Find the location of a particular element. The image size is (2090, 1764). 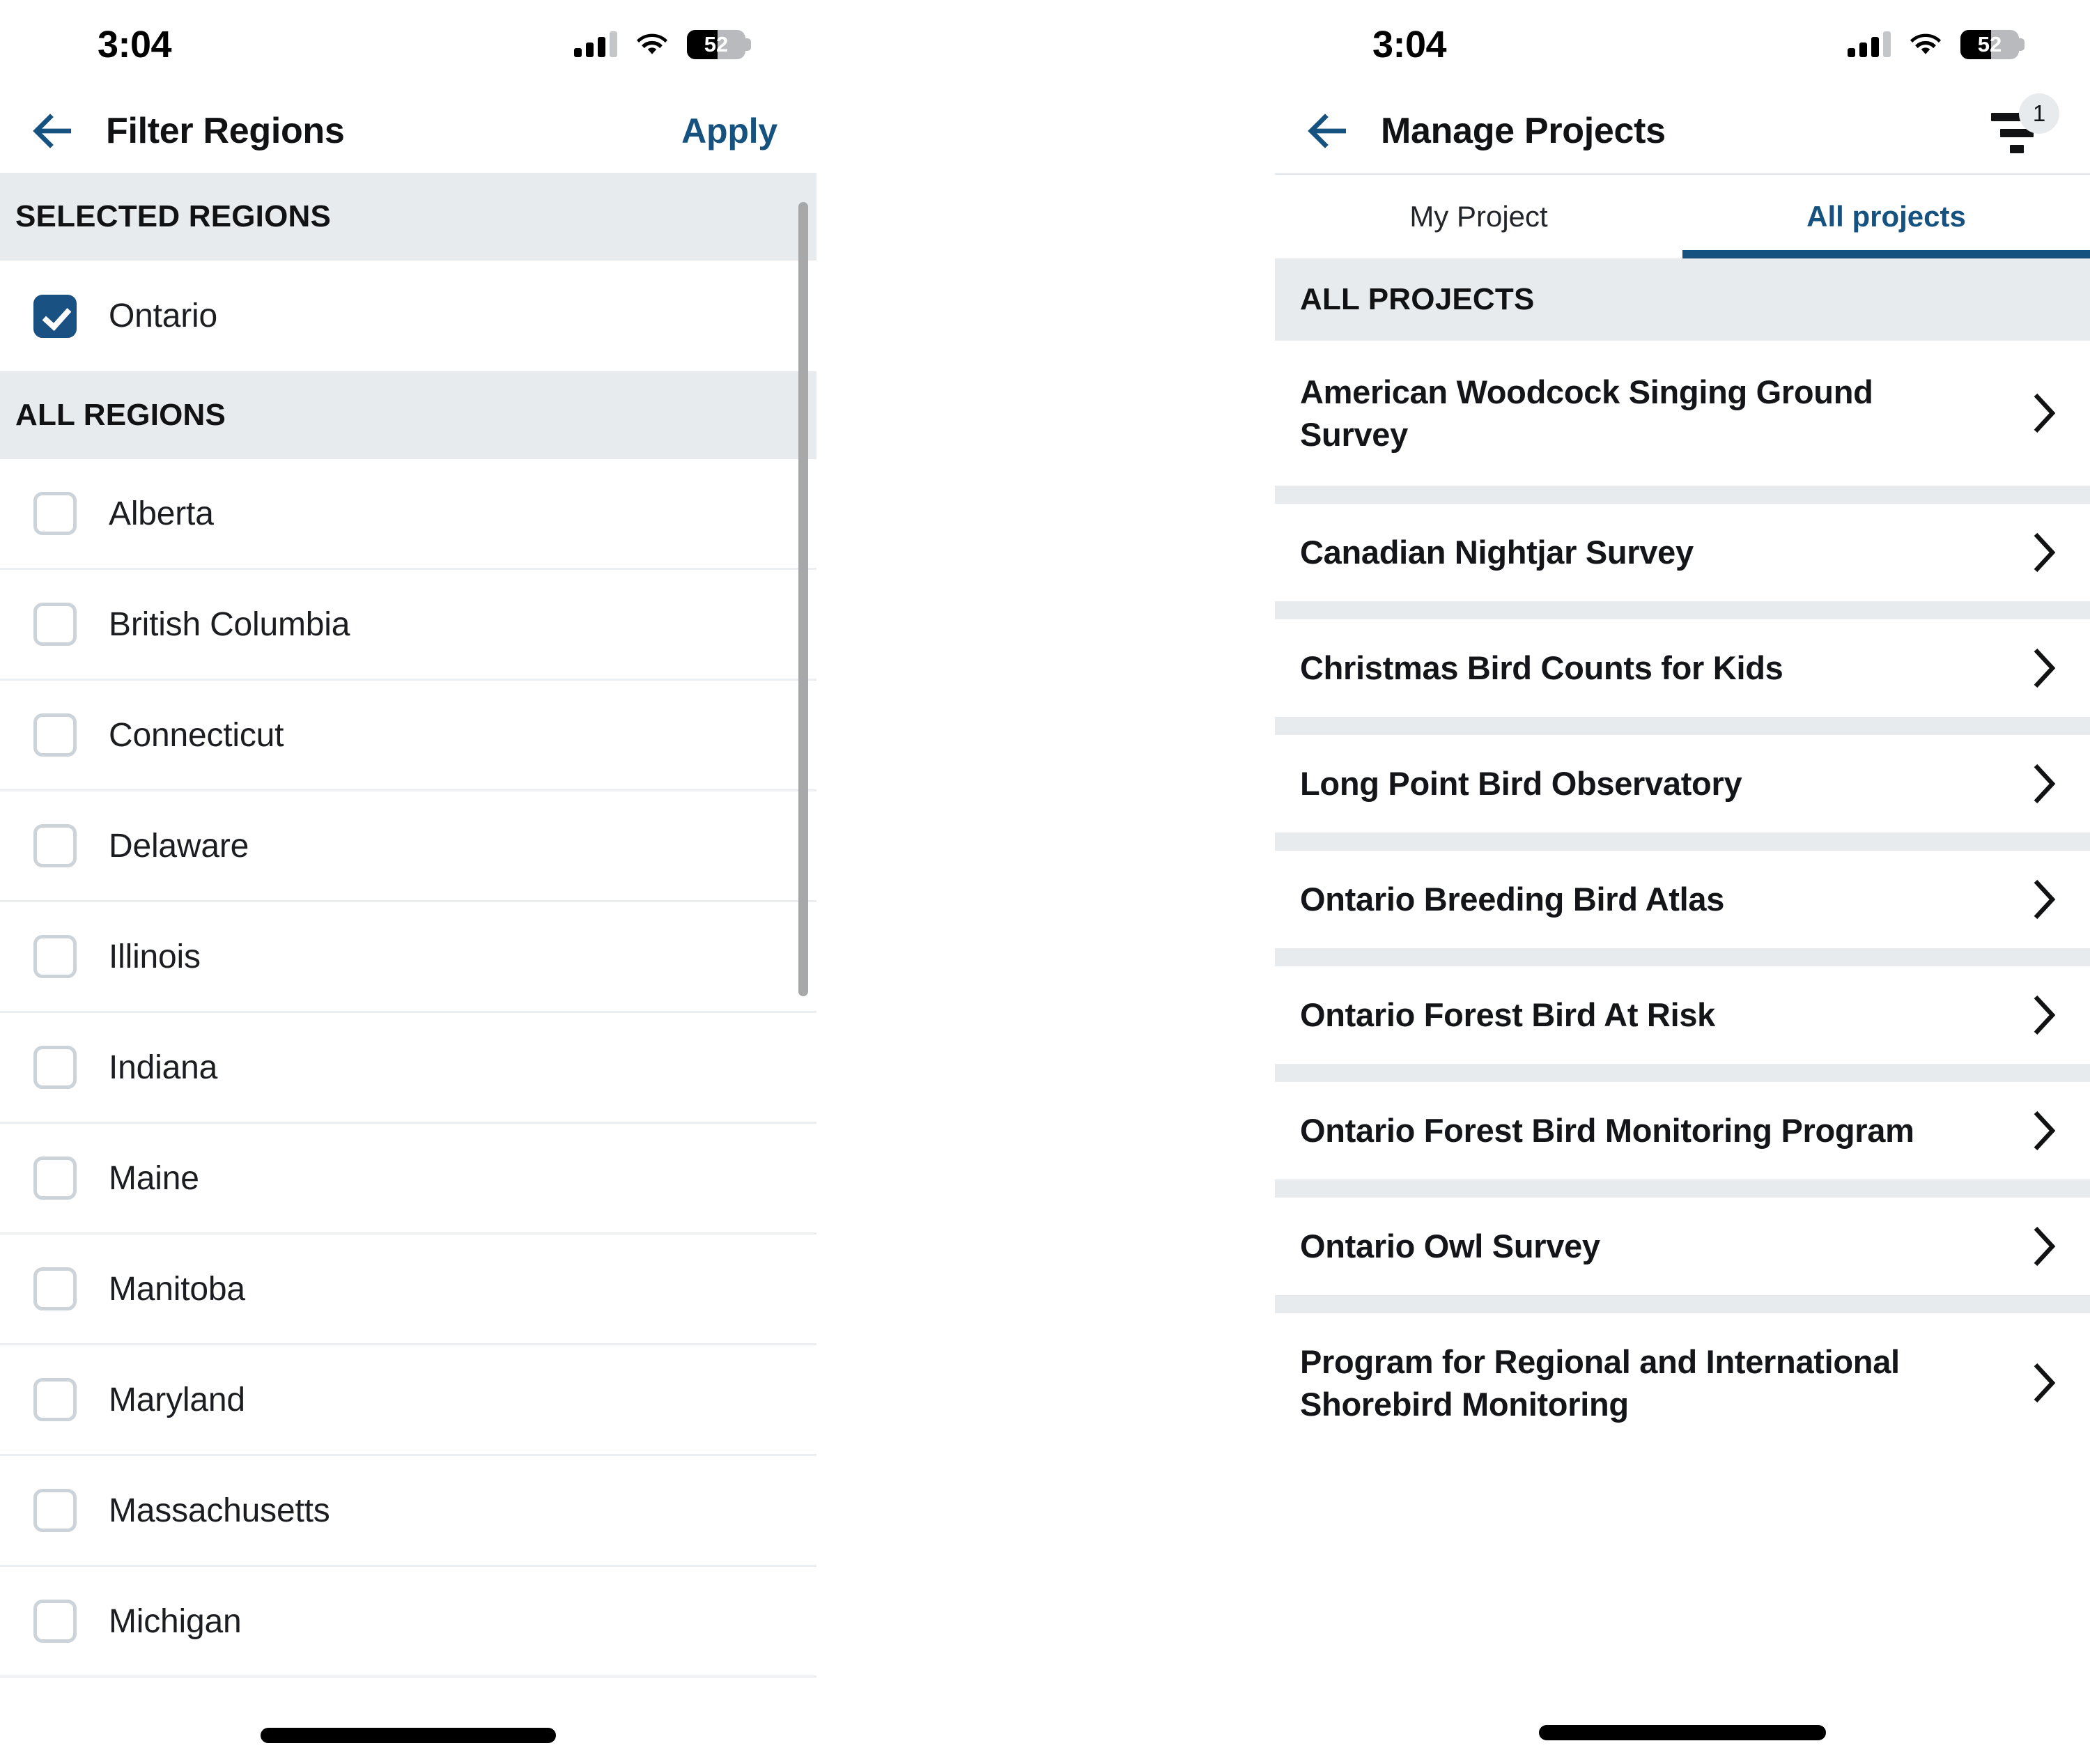

nav-bar-left: Filter Regions Apply is located at coordinates (408, 131).